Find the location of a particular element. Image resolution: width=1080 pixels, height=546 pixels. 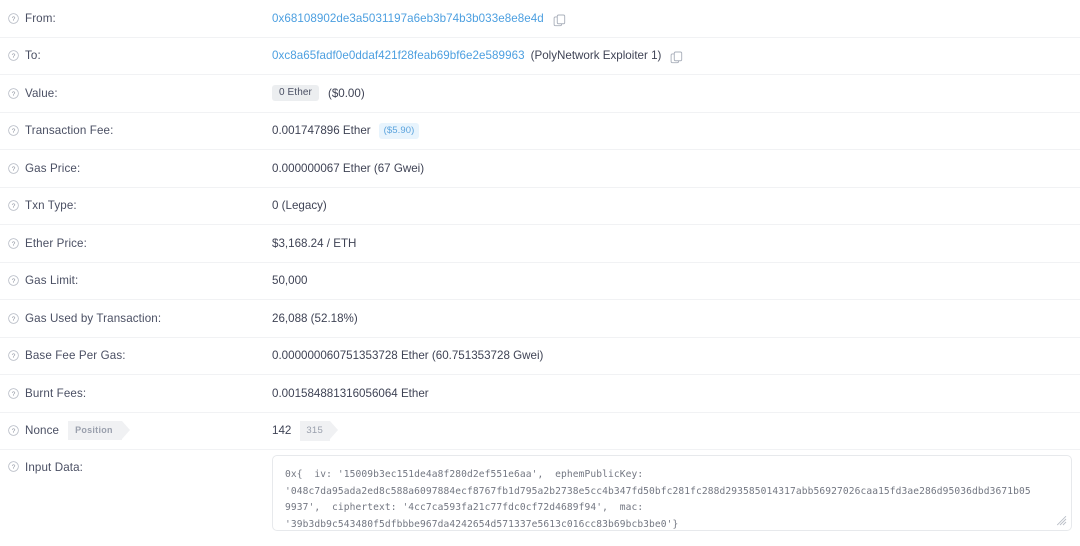

transaction-fee-amount: 0.001747896 Ether is located at coordinates (321, 131).